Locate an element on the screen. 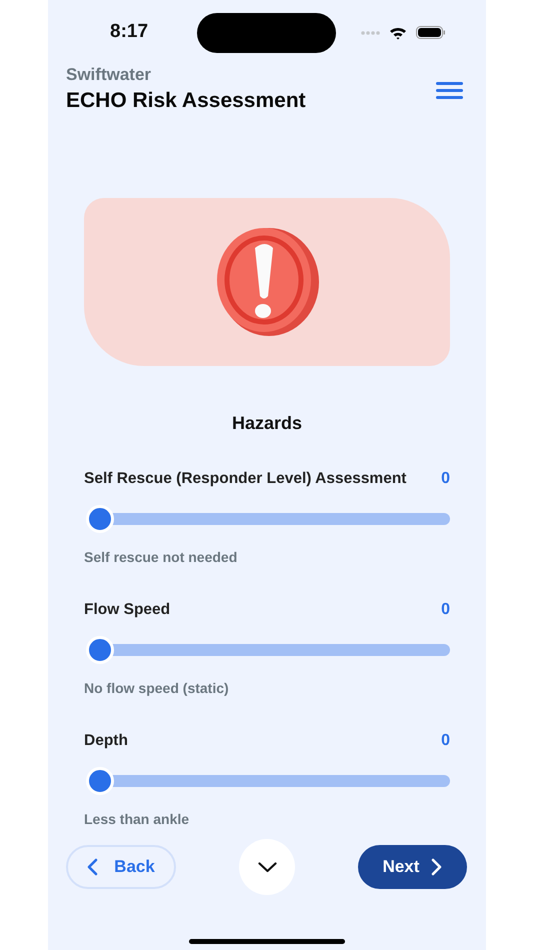 The width and height of the screenshot is (534, 950). back-button: Back is located at coordinates (121, 867).